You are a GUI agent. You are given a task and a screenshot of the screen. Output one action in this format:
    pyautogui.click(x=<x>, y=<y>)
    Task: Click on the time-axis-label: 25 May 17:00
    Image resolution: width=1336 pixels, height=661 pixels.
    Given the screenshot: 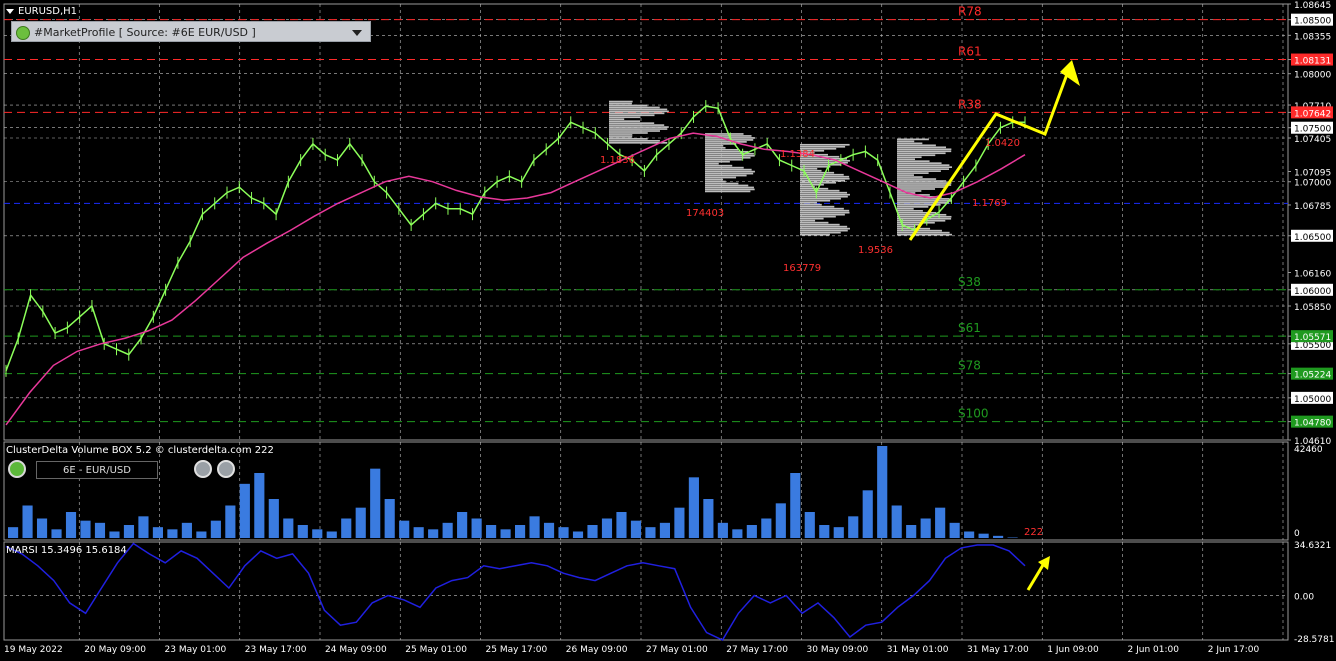 What is the action you would take?
    pyautogui.click(x=517, y=650)
    